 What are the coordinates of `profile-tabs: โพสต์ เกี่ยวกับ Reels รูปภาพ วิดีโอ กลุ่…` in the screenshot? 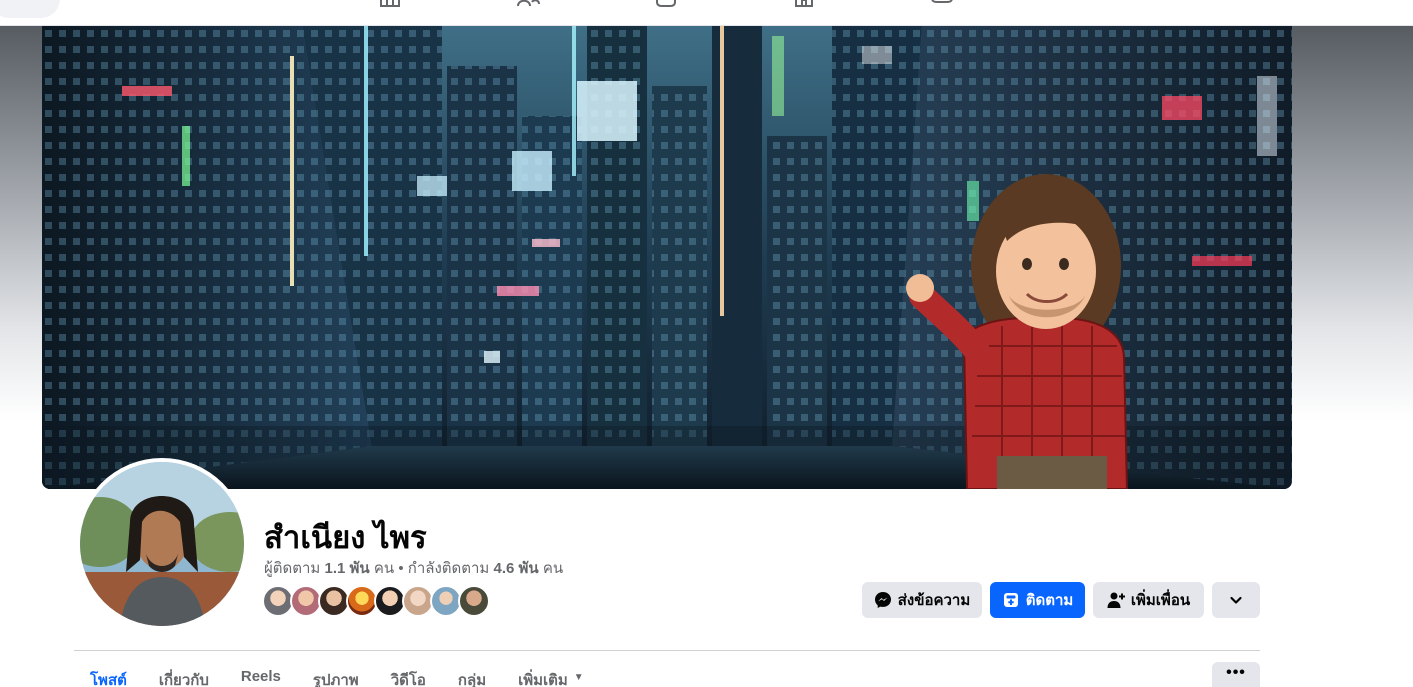 It's located at (337, 677).